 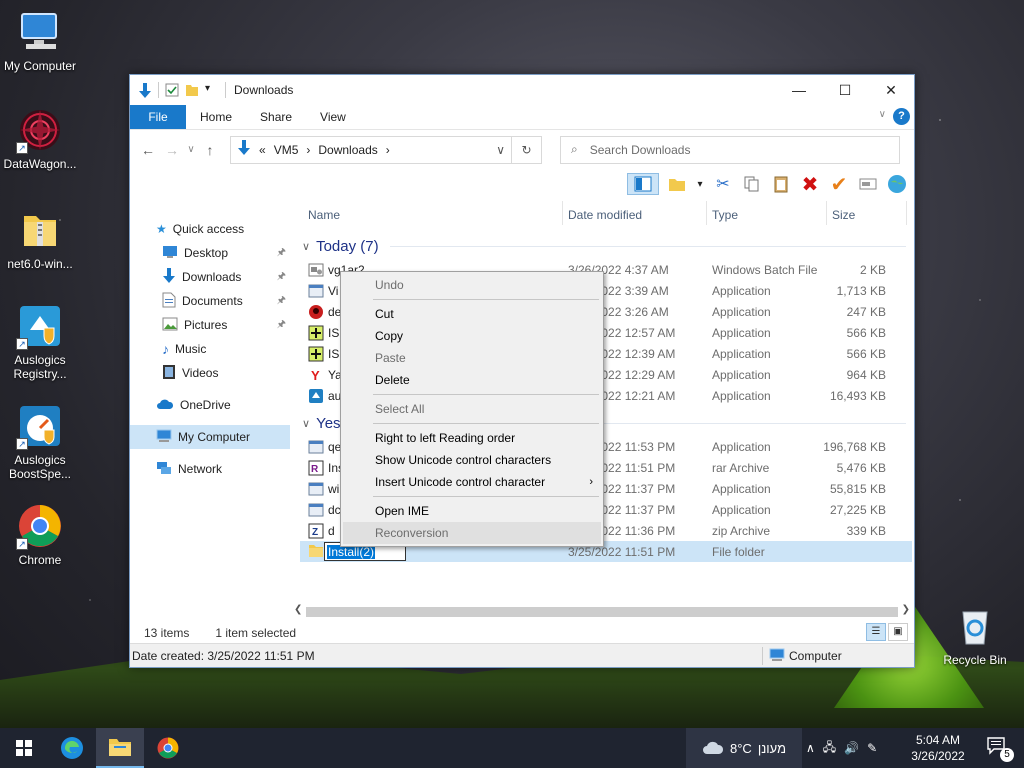 What do you see at coordinates (472, 460) in the screenshot?
I see `menu-item-show-unicode-control-characters: Show Unicode control characters` at bounding box center [472, 460].